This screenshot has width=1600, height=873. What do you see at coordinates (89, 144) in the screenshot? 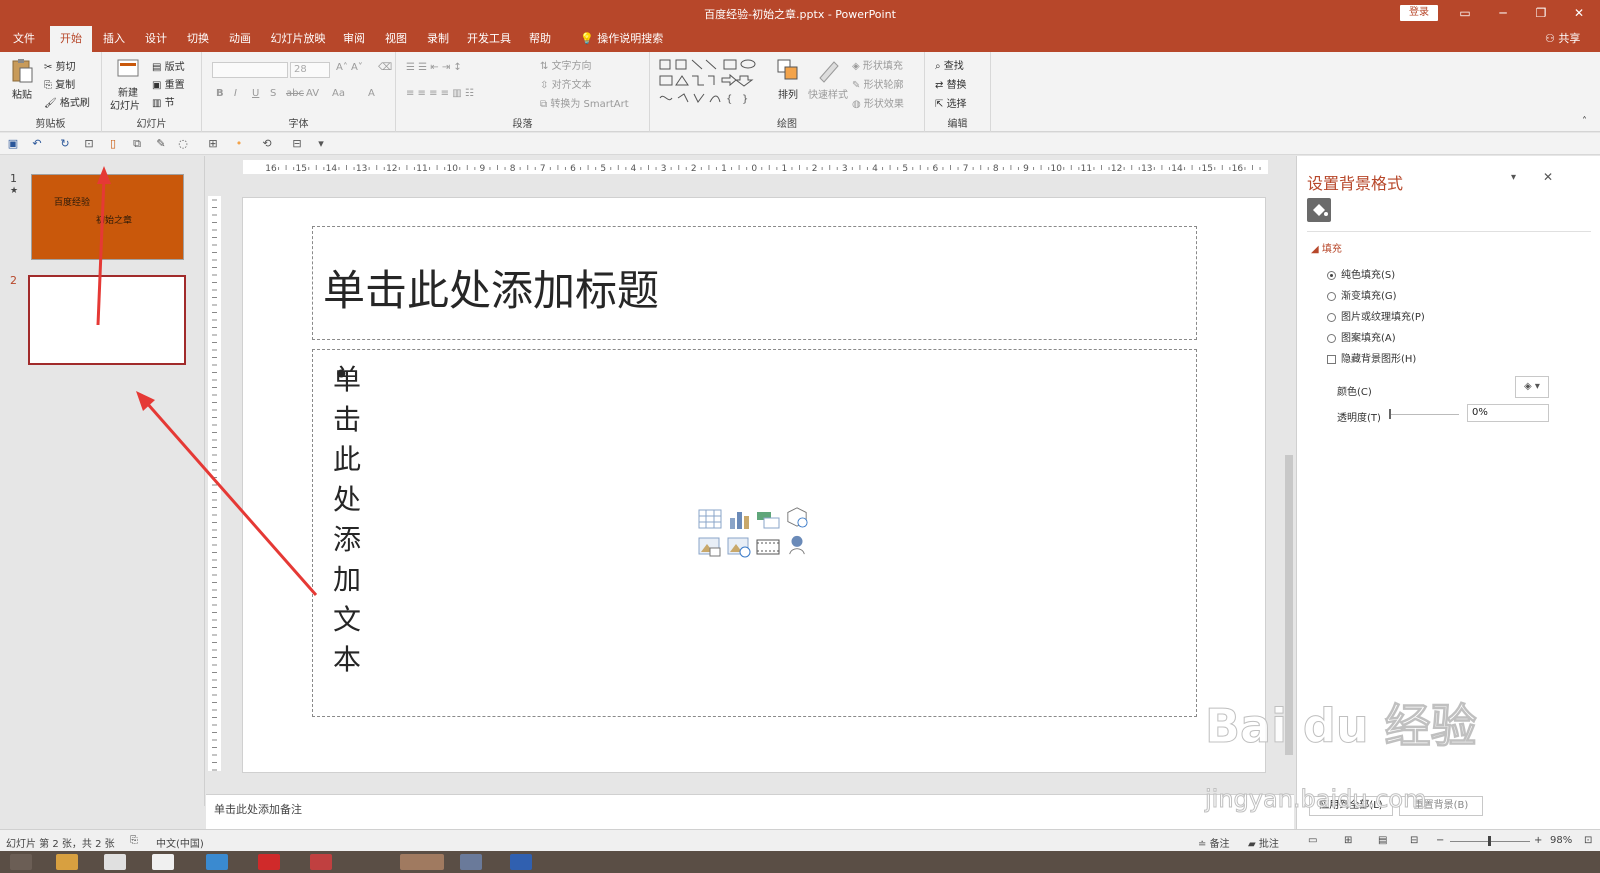
I see `present-icon: ⊡` at bounding box center [89, 144].